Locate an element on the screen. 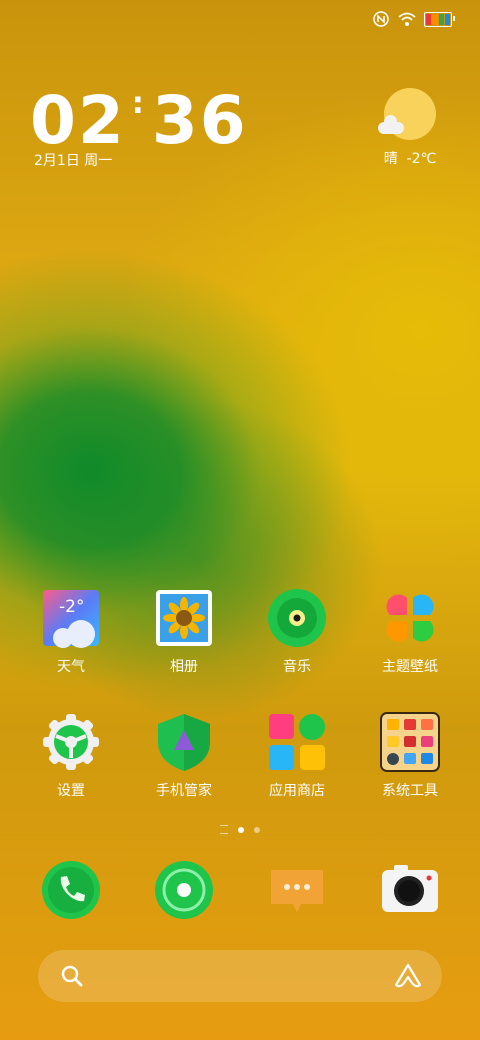 The image size is (480, 1040). weather-temperature: -2℃ is located at coordinates (421, 159).